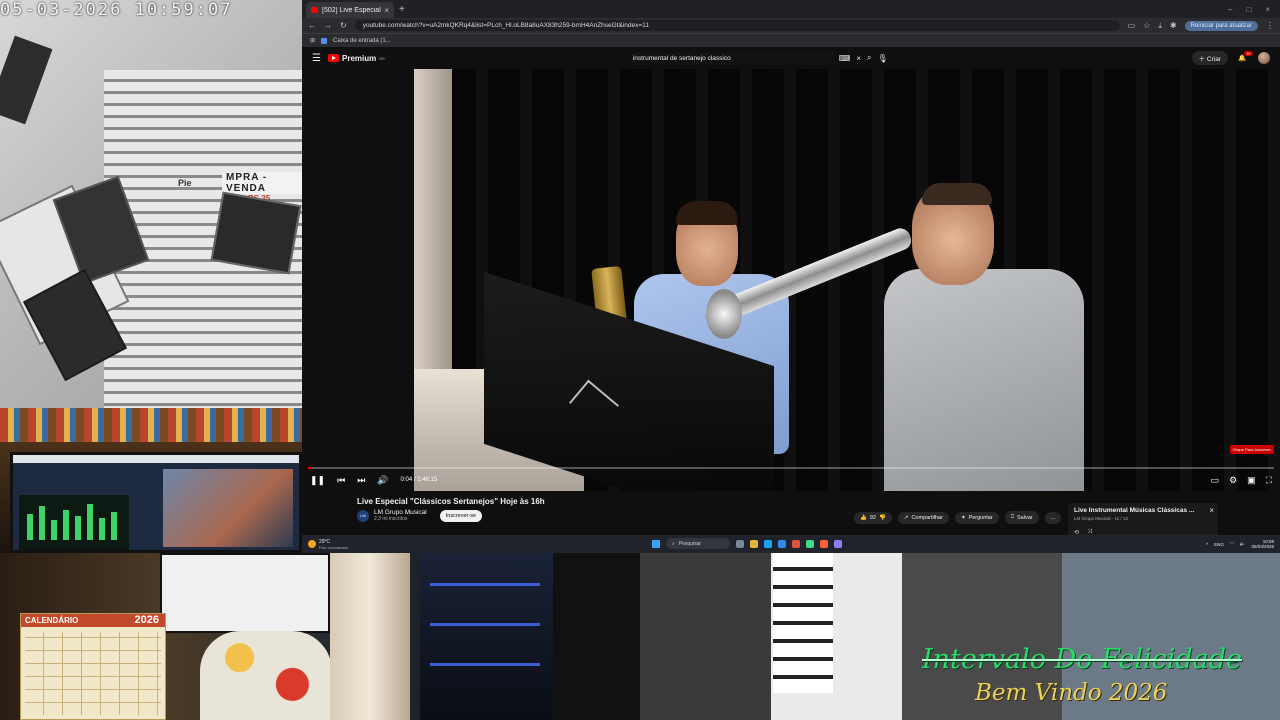  I want to click on fullscreen-icon: ⛶, so click(1269, 480).